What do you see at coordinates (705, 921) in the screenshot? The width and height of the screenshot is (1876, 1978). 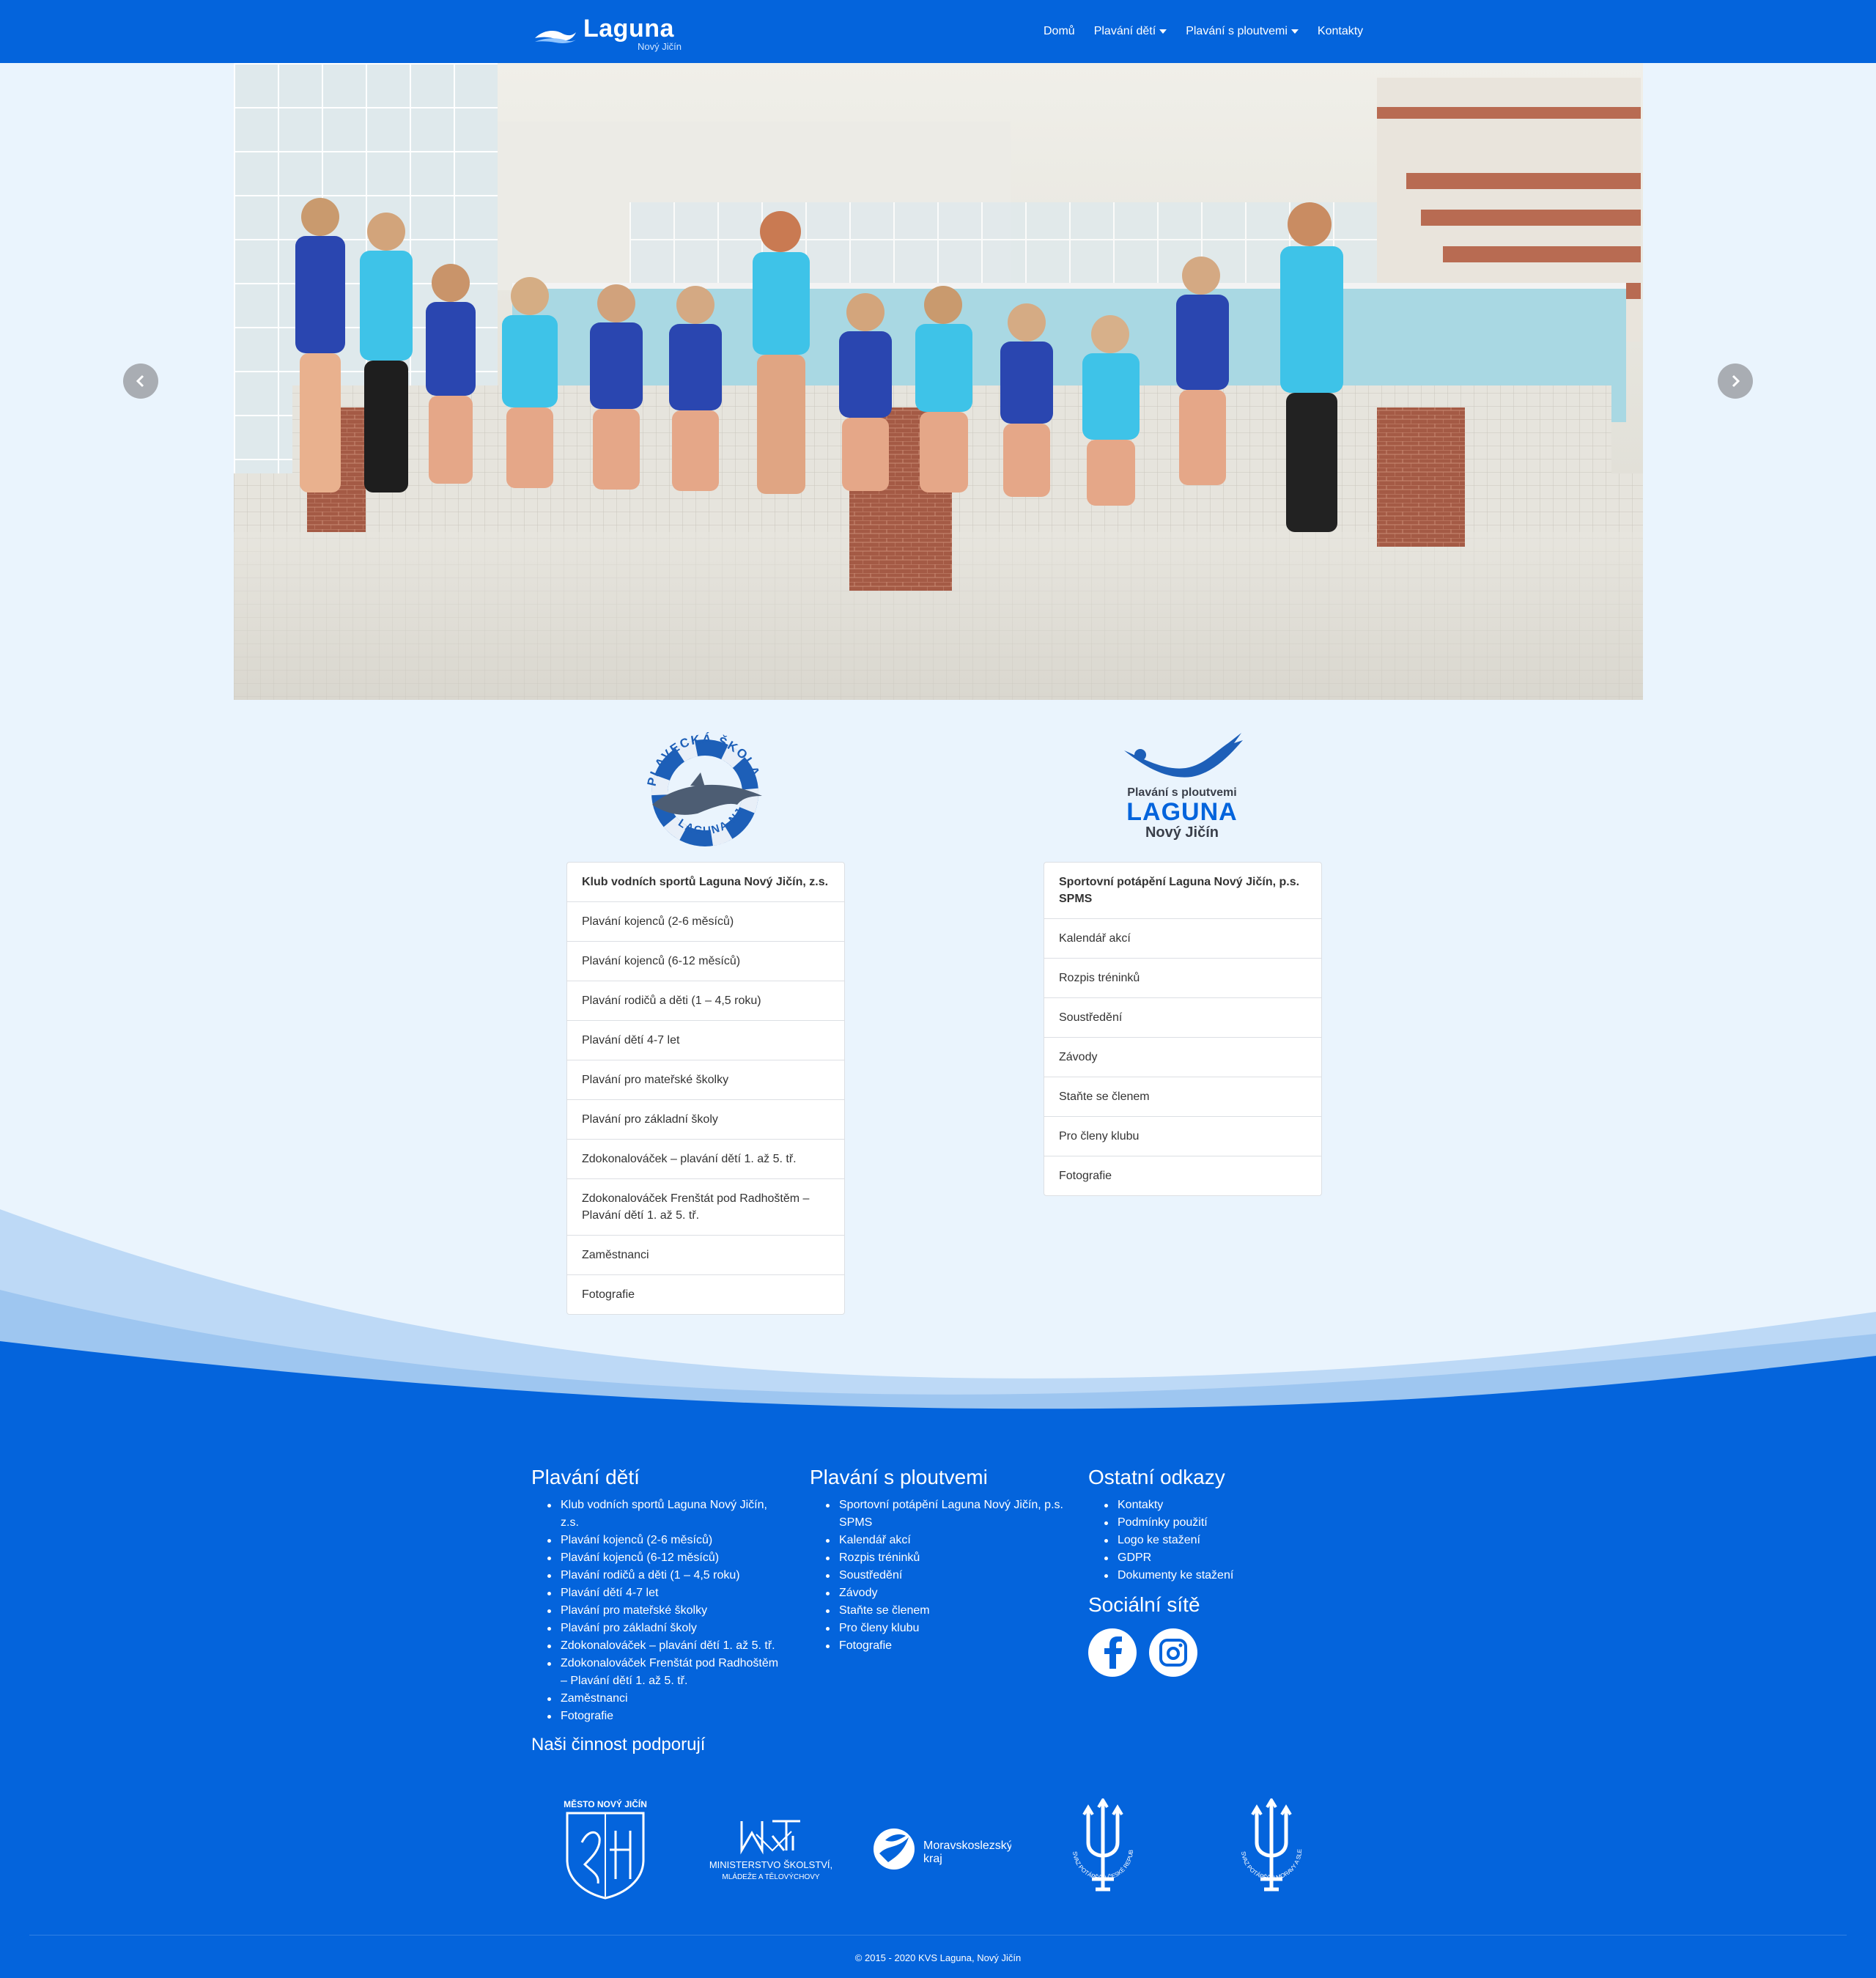 I see `list-item: Plavání kojenců (2-6 měsíců)` at bounding box center [705, 921].